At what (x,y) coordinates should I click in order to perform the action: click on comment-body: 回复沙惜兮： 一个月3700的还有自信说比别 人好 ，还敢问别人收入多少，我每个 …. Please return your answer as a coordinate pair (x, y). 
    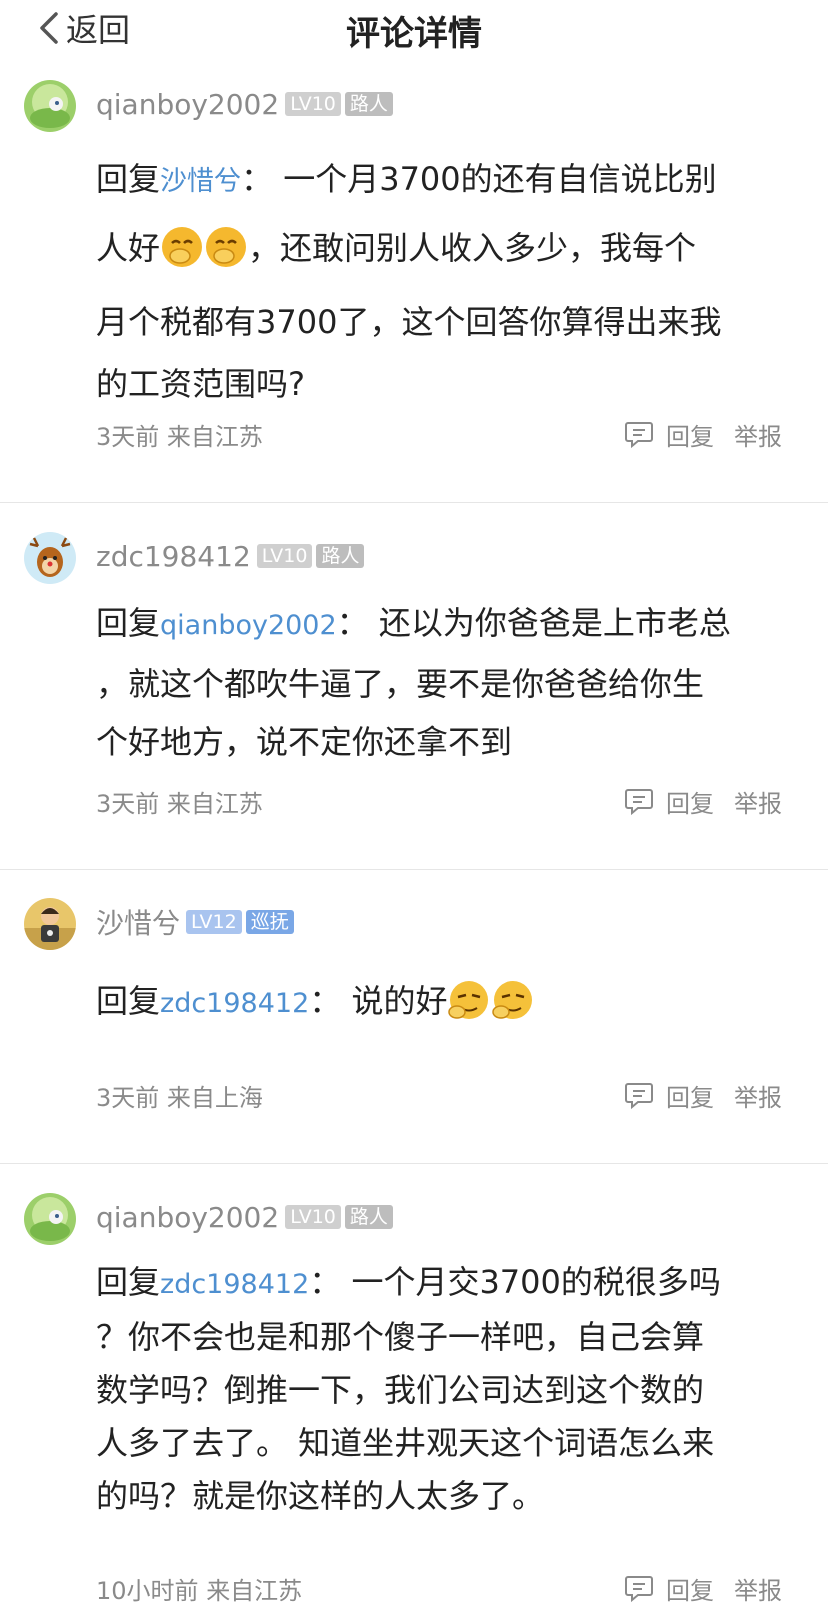
    Looking at the image, I should click on (436, 281).